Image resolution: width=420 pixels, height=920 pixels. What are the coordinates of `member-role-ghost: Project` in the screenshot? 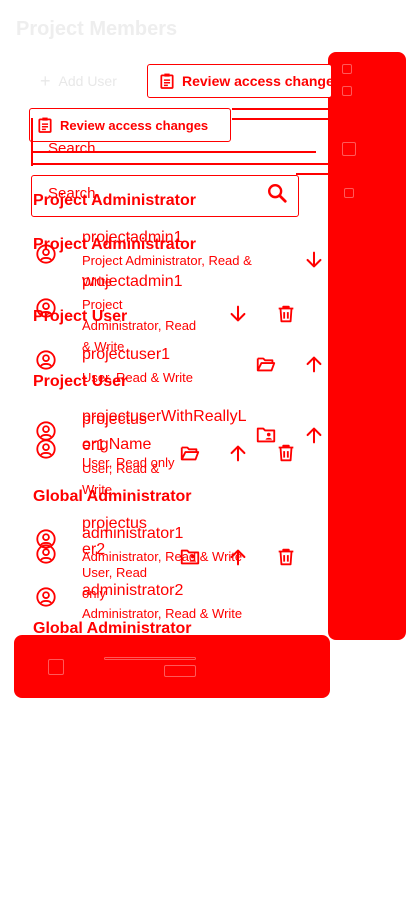 It's located at (102, 304).